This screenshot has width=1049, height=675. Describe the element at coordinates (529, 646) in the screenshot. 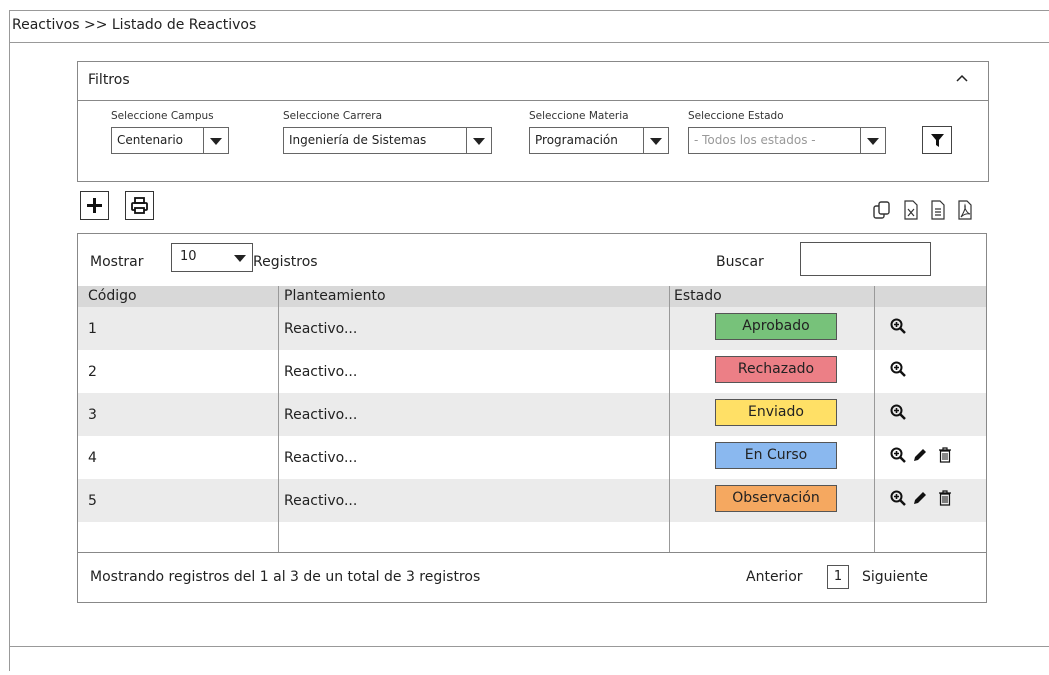

I see `footer-divider` at that location.